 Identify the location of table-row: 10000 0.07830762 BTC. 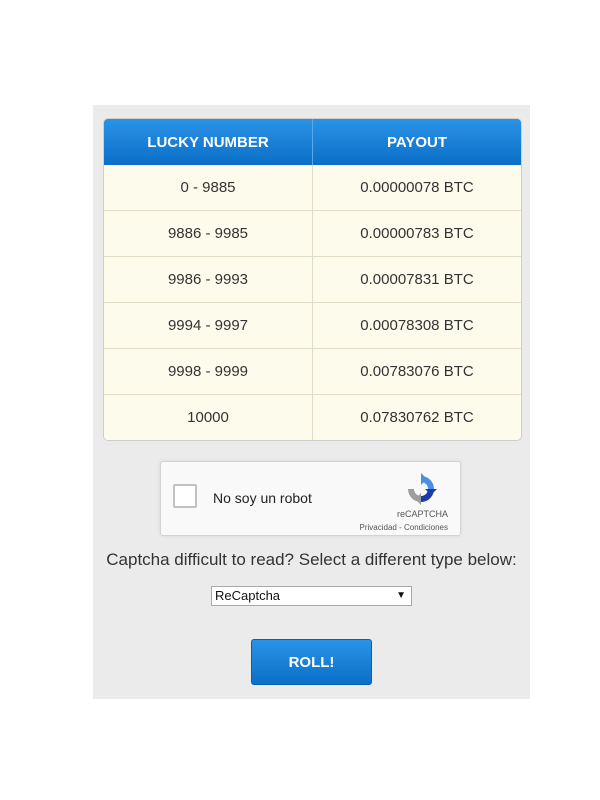
(312, 417).